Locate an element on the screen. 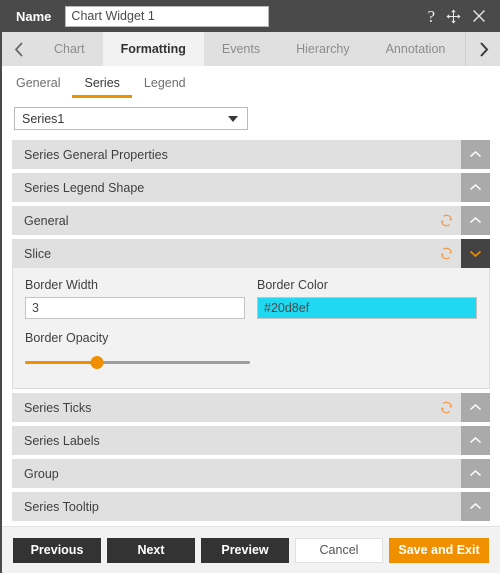  accordion-item-series-legend-shape: Series Legend Shape is located at coordinates (251, 187).